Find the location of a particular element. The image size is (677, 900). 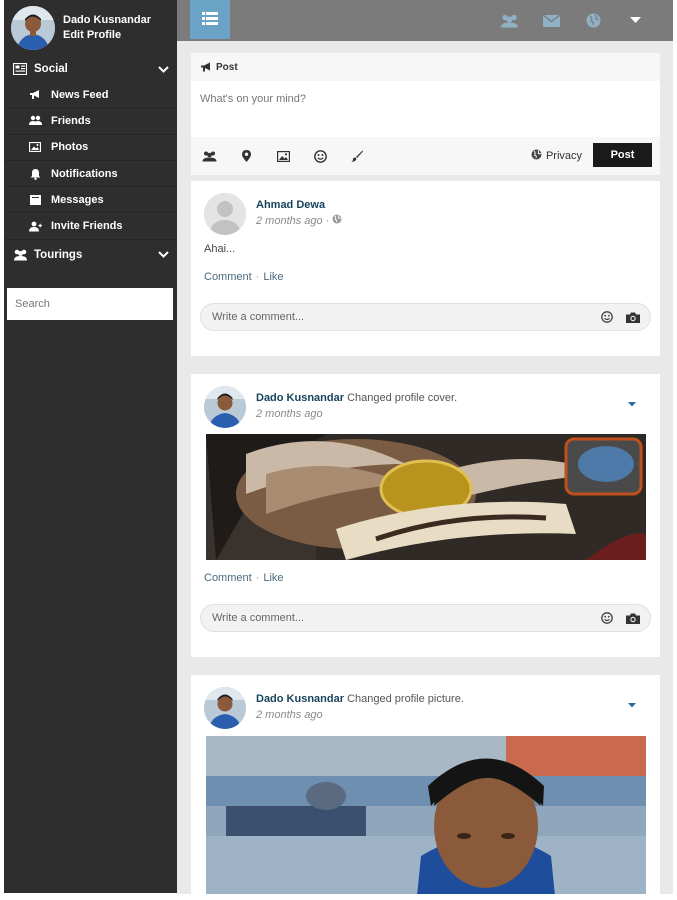

menu-toggle-button is located at coordinates (210, 19).